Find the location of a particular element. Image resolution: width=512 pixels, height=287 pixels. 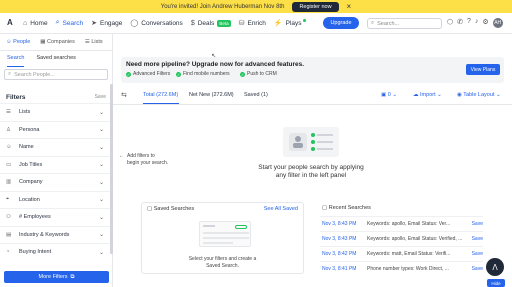

filter-industry-keywords: ▤ Industry & Keywords ⌄ is located at coordinates (56, 234).